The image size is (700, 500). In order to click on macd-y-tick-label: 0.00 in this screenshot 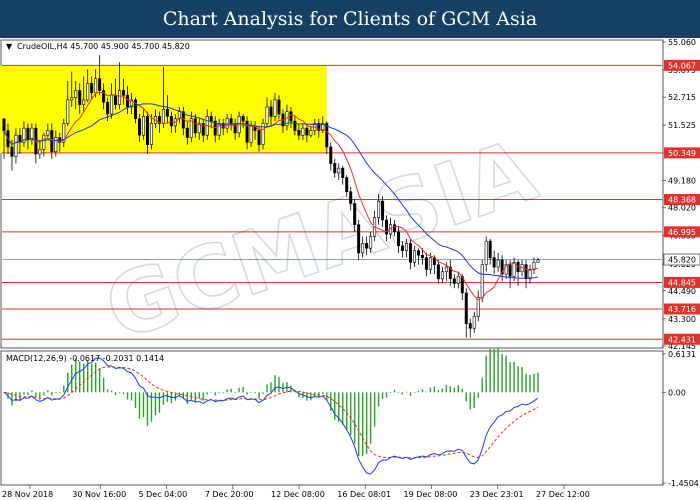, I will do `click(677, 392)`.